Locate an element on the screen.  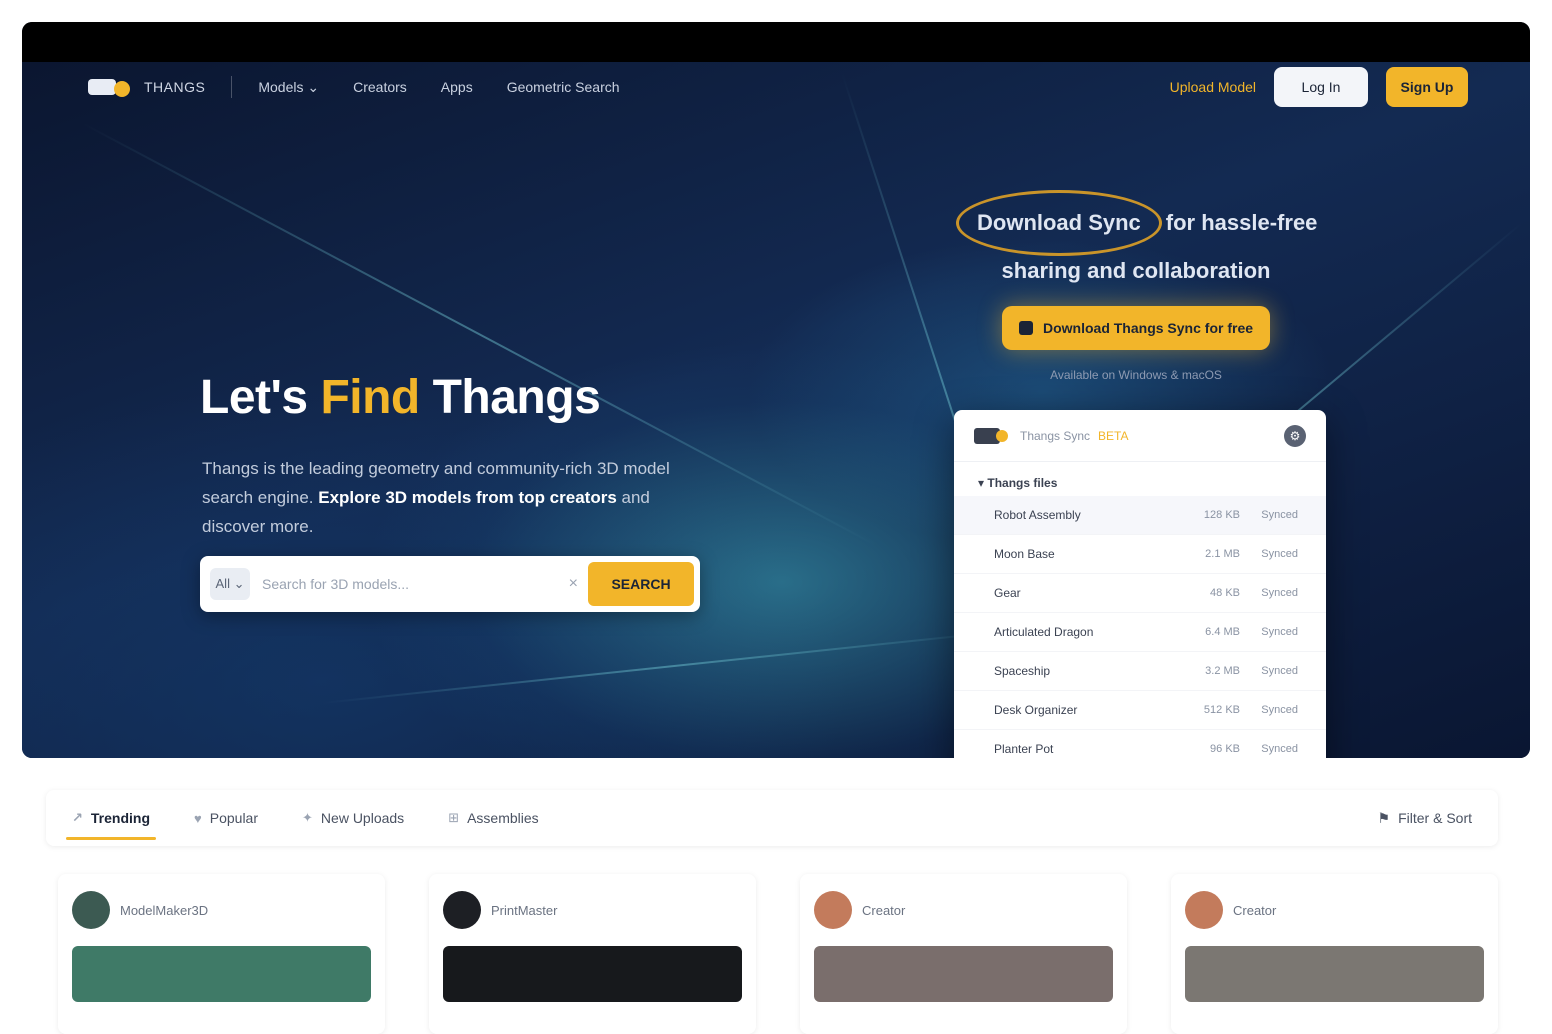
search-button: SEARCH is located at coordinates (641, 584).